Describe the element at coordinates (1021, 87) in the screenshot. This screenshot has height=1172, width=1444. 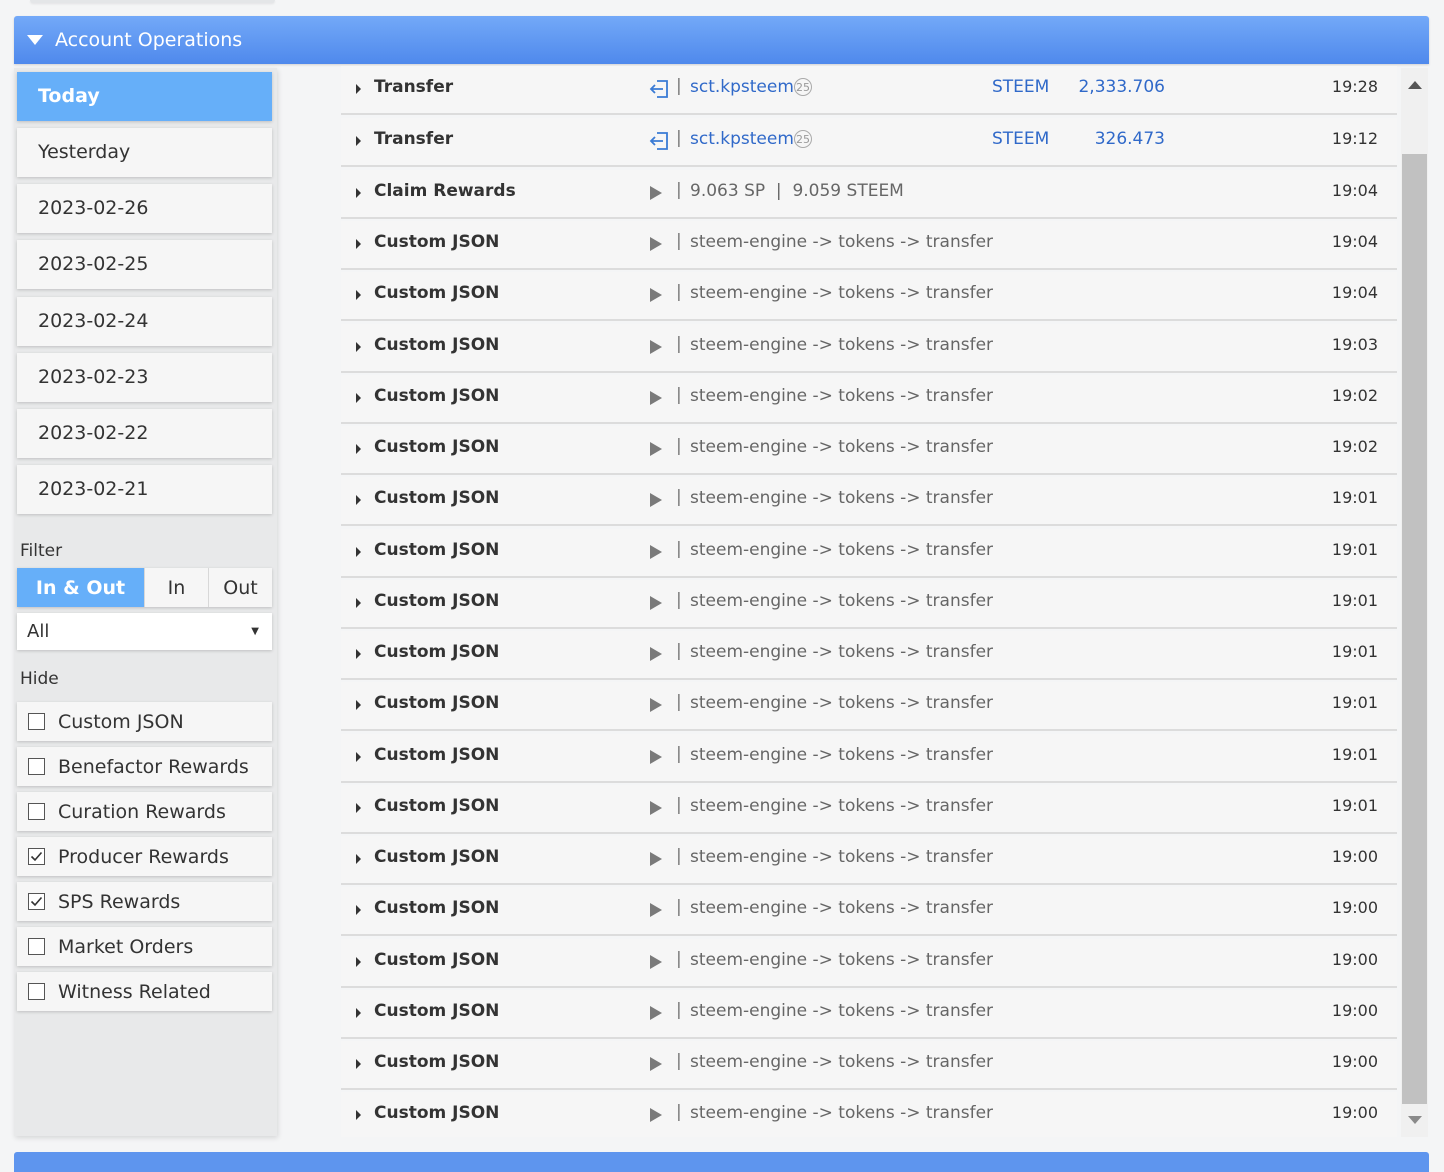
I see `asset-label: STEEM` at that location.